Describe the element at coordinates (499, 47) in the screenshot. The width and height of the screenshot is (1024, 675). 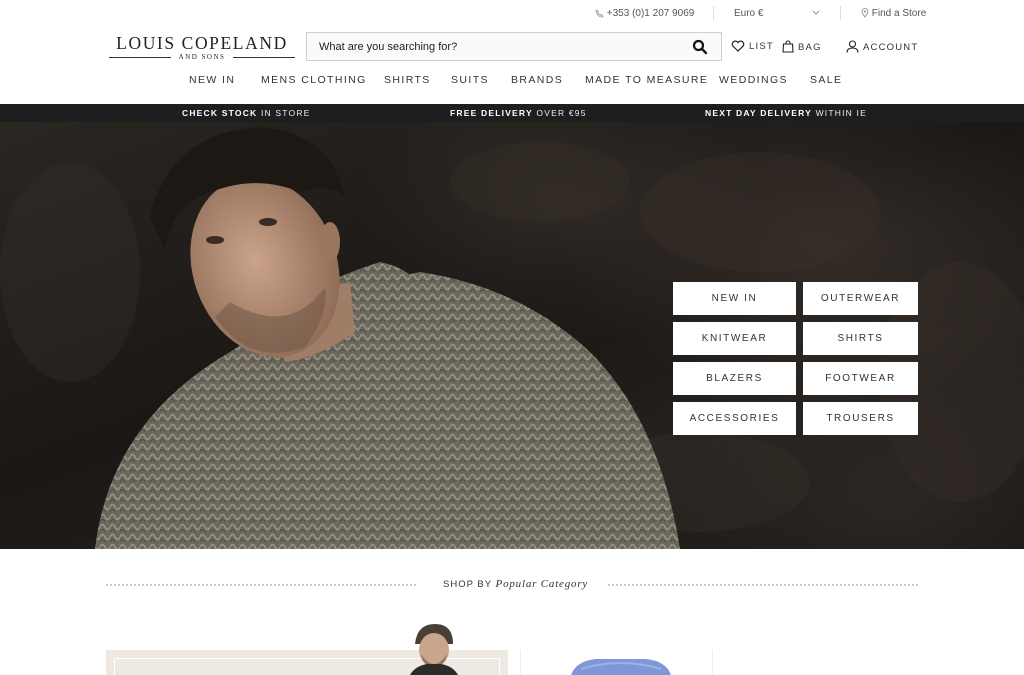
I see `search-input` at that location.